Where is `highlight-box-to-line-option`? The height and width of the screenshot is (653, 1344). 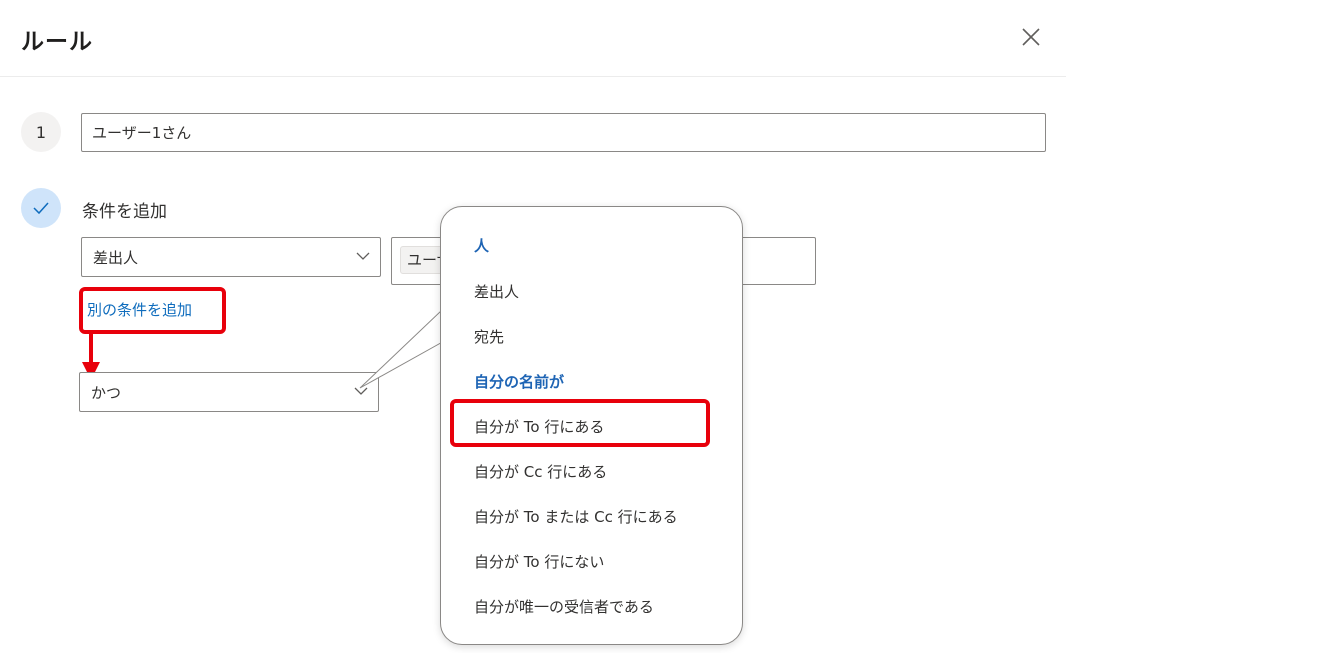 highlight-box-to-line-option is located at coordinates (580, 423).